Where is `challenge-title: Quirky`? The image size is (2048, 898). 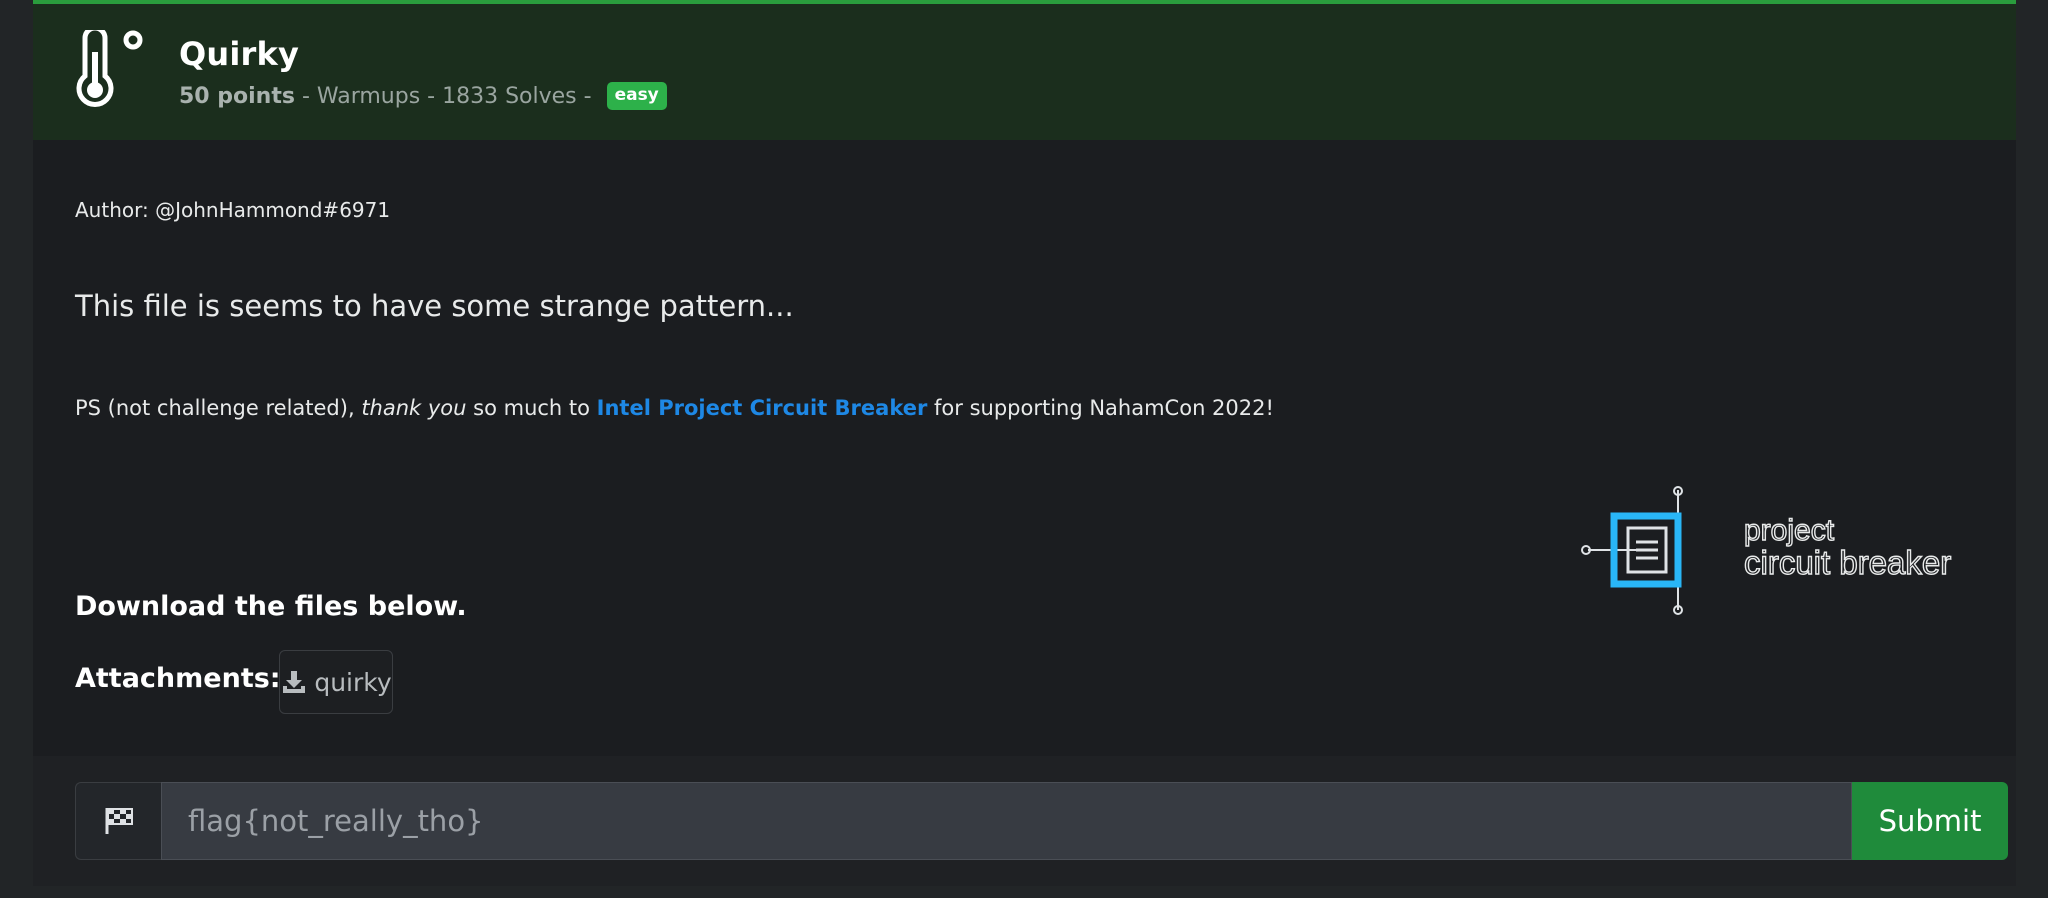
challenge-title: Quirky is located at coordinates (239, 54).